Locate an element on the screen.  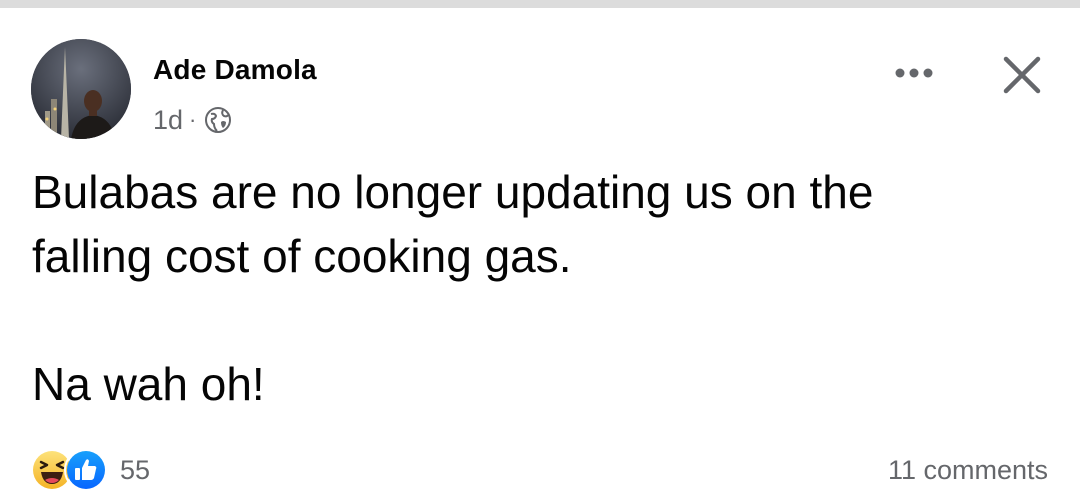
close-button is located at coordinates (1022, 75).